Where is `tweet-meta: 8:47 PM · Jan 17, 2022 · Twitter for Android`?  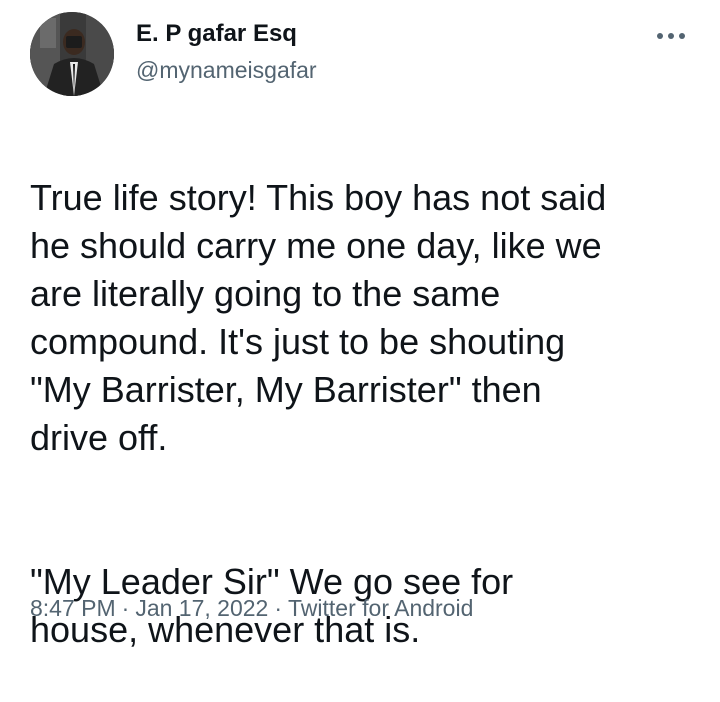
tweet-meta: 8:47 PM · Jan 17, 2022 · Twitter for Android is located at coordinates (251, 608).